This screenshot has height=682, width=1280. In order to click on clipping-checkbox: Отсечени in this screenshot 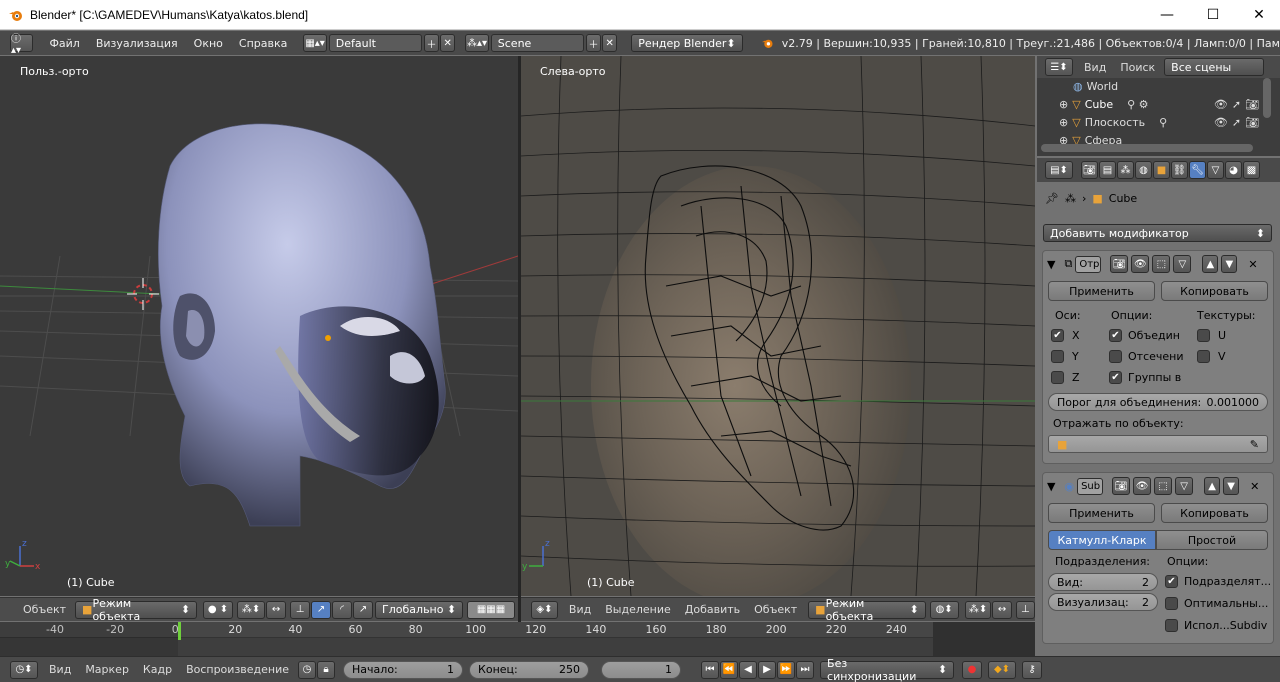, I will do `click(1146, 356)`.